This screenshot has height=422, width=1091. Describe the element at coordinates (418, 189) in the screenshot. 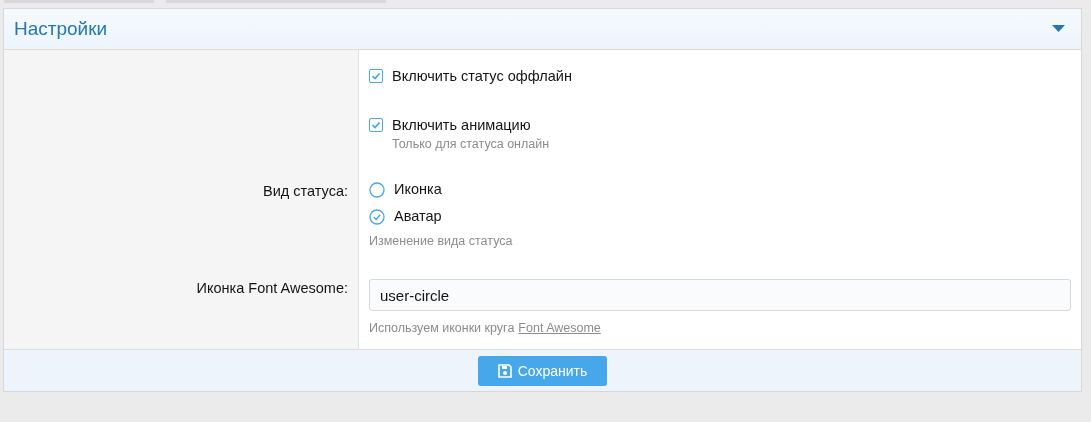

I see `radio-label: Иконка` at that location.